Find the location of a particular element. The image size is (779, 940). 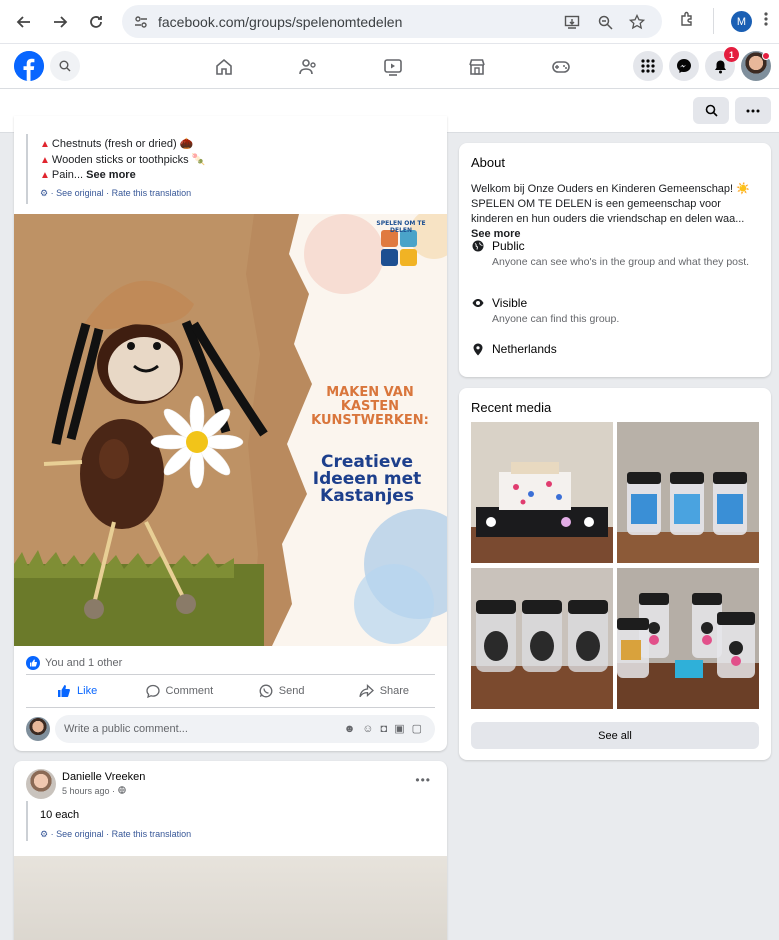

comment-input: Write a public comment... ☻☺◘▣▢ is located at coordinates (245, 729).